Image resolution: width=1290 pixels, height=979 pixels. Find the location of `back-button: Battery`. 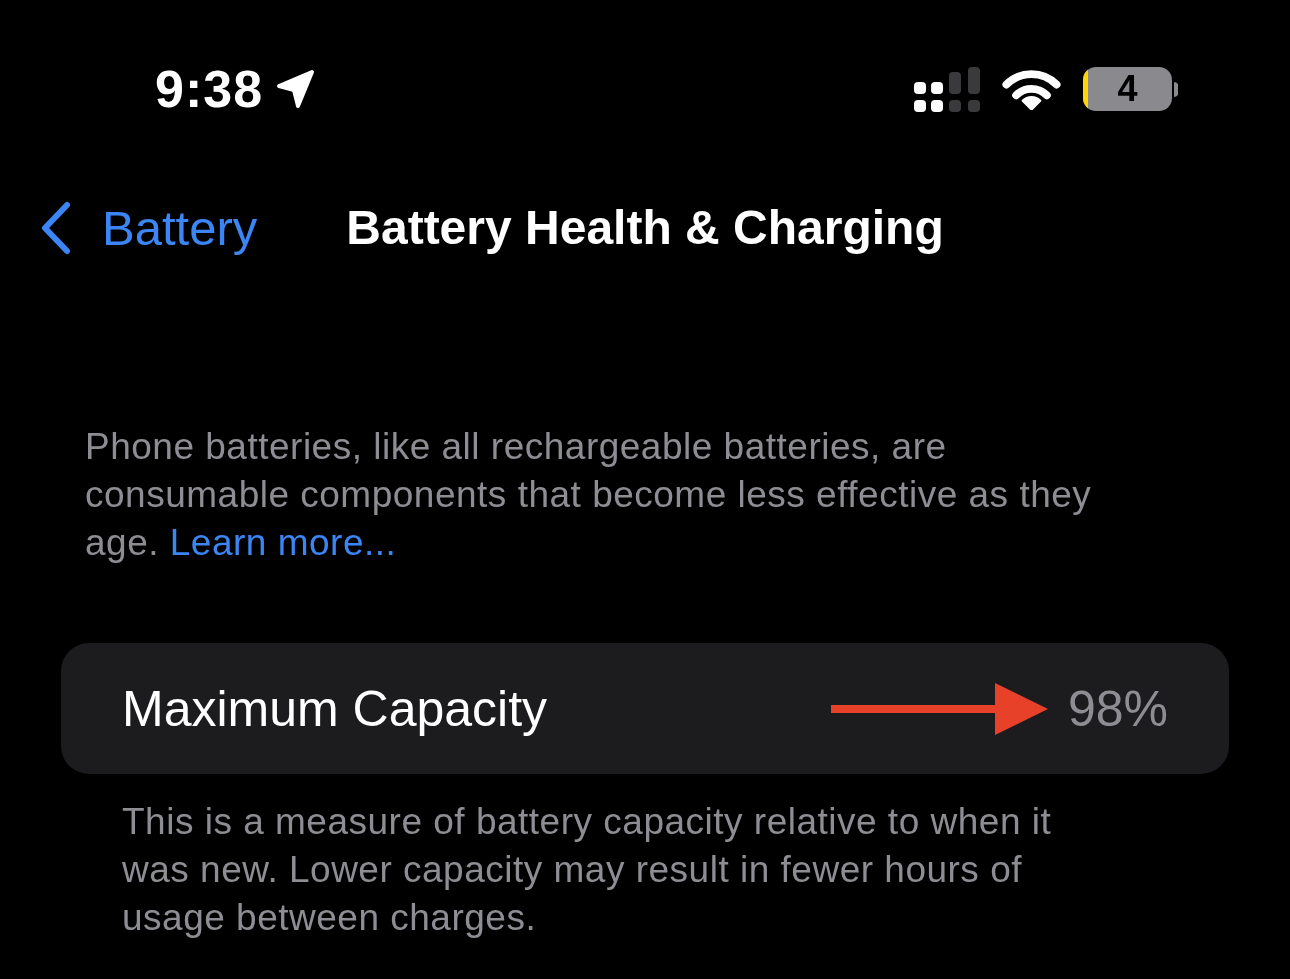

back-button: Battery is located at coordinates (149, 228).